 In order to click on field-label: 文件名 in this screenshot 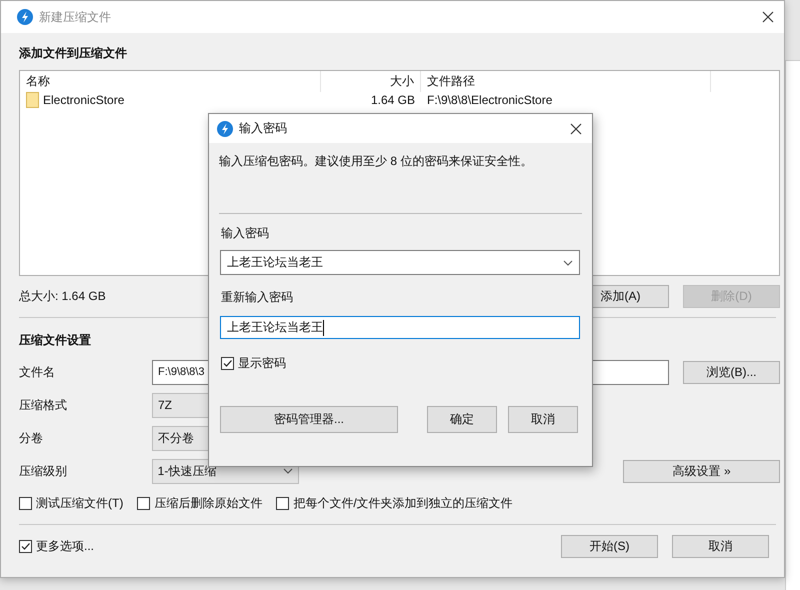, I will do `click(37, 371)`.